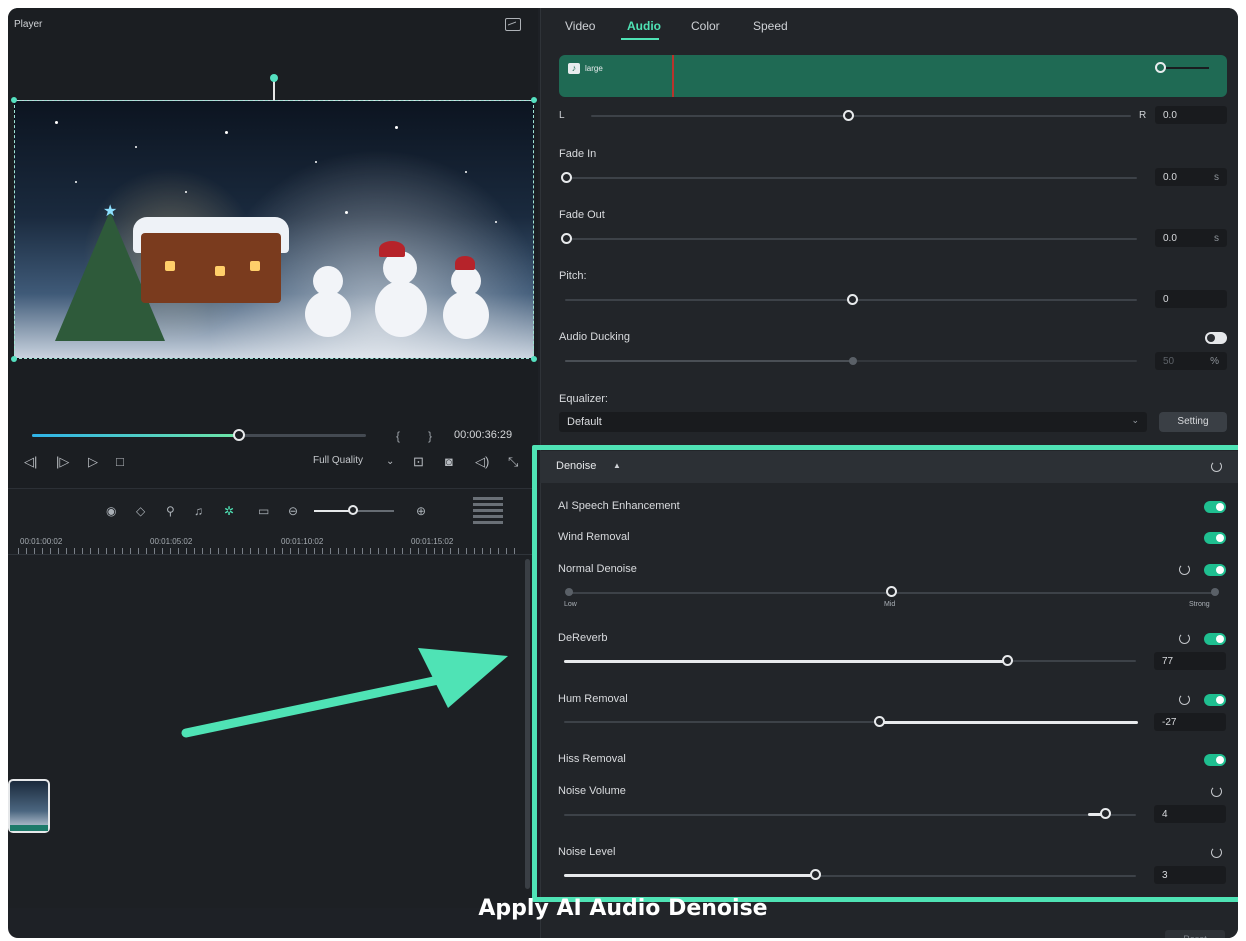 Image resolution: width=1246 pixels, height=941 pixels. Describe the element at coordinates (344, 693) in the screenshot. I see `pointer-arrow-icon` at that location.